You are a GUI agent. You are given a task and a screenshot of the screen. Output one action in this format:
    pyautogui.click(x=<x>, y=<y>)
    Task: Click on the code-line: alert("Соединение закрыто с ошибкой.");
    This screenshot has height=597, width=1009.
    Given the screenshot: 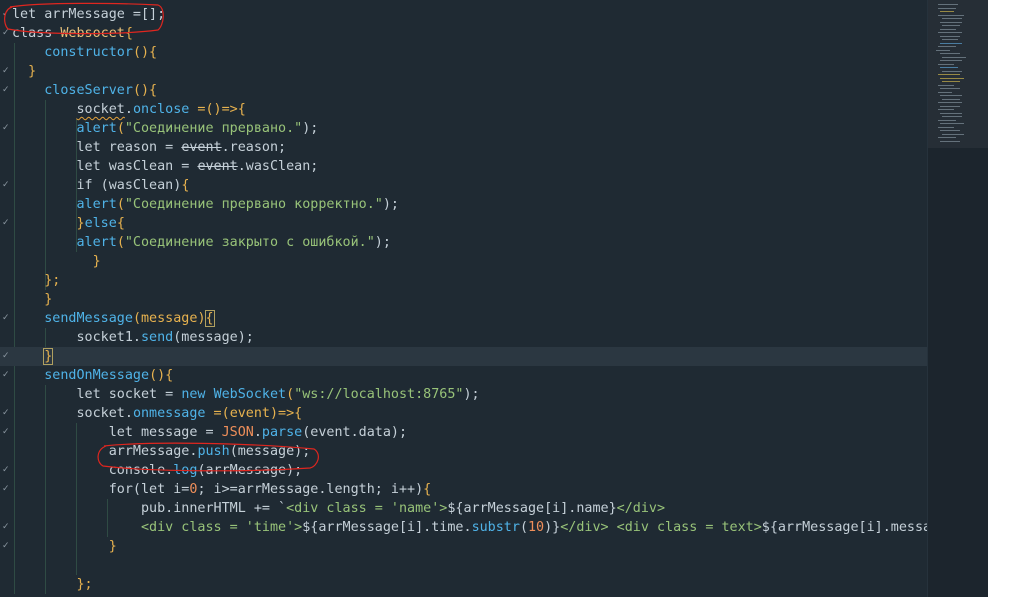 What is the action you would take?
    pyautogui.click(x=463, y=242)
    